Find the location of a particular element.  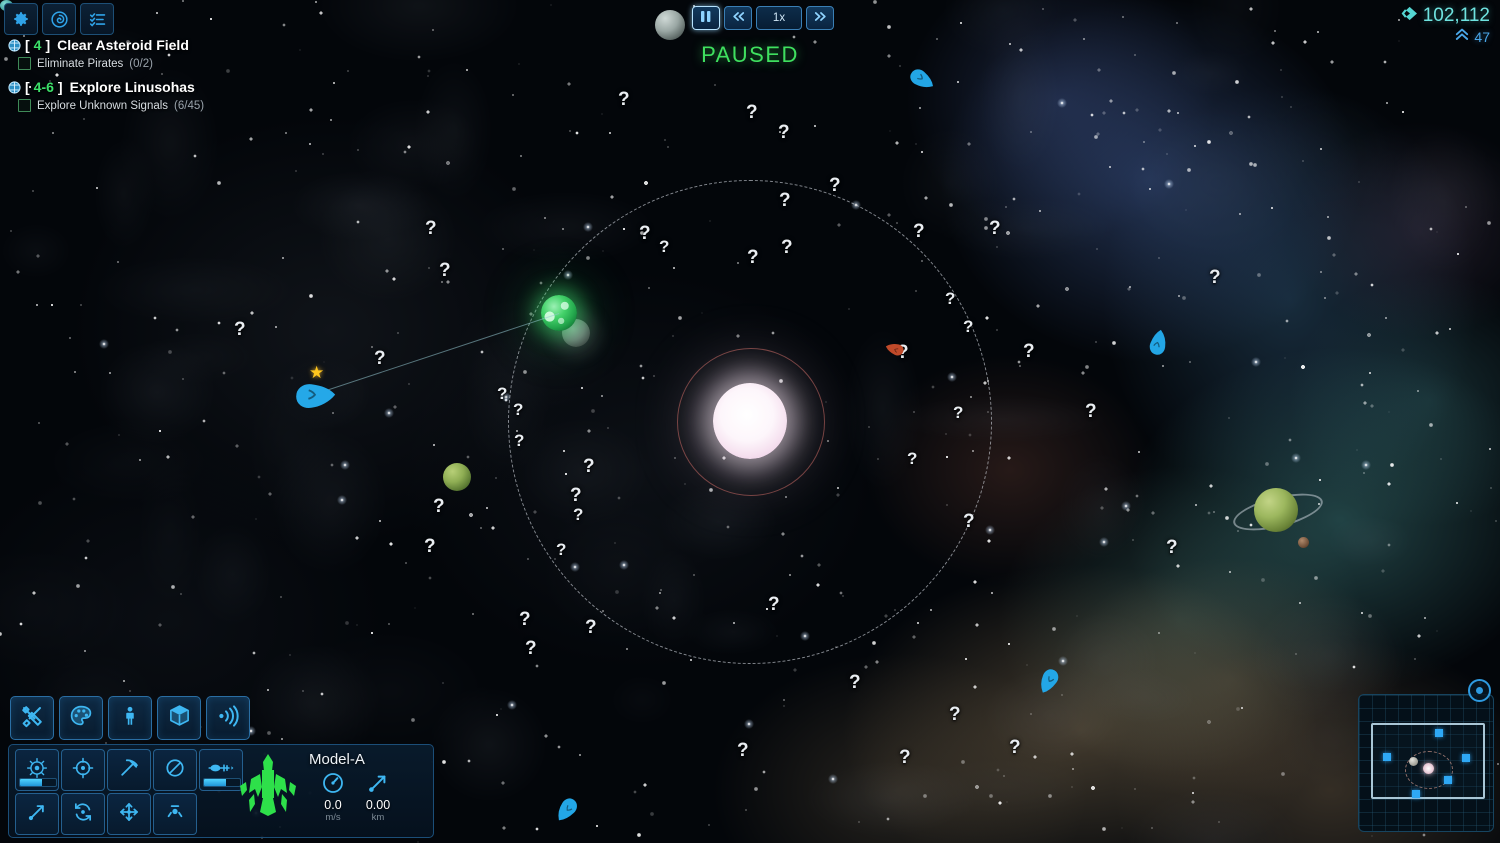

quest-title: Clear Asteroid Field is located at coordinates (123, 45).